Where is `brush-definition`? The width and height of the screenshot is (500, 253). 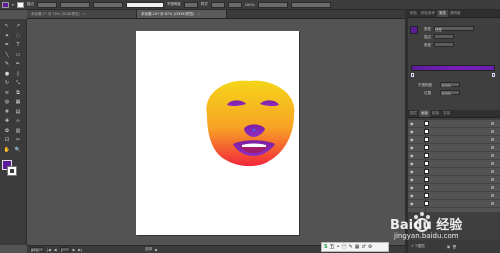
brush-definition is located at coordinates (107, 4).